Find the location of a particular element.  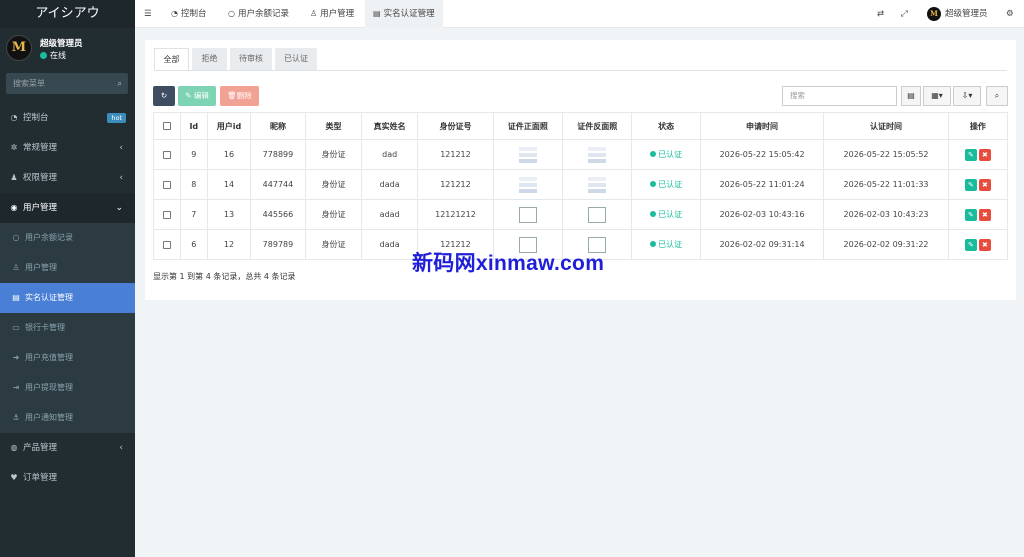

sidebar-item-withdraw: ⇥ 用户提现管理 is located at coordinates (67, 388).